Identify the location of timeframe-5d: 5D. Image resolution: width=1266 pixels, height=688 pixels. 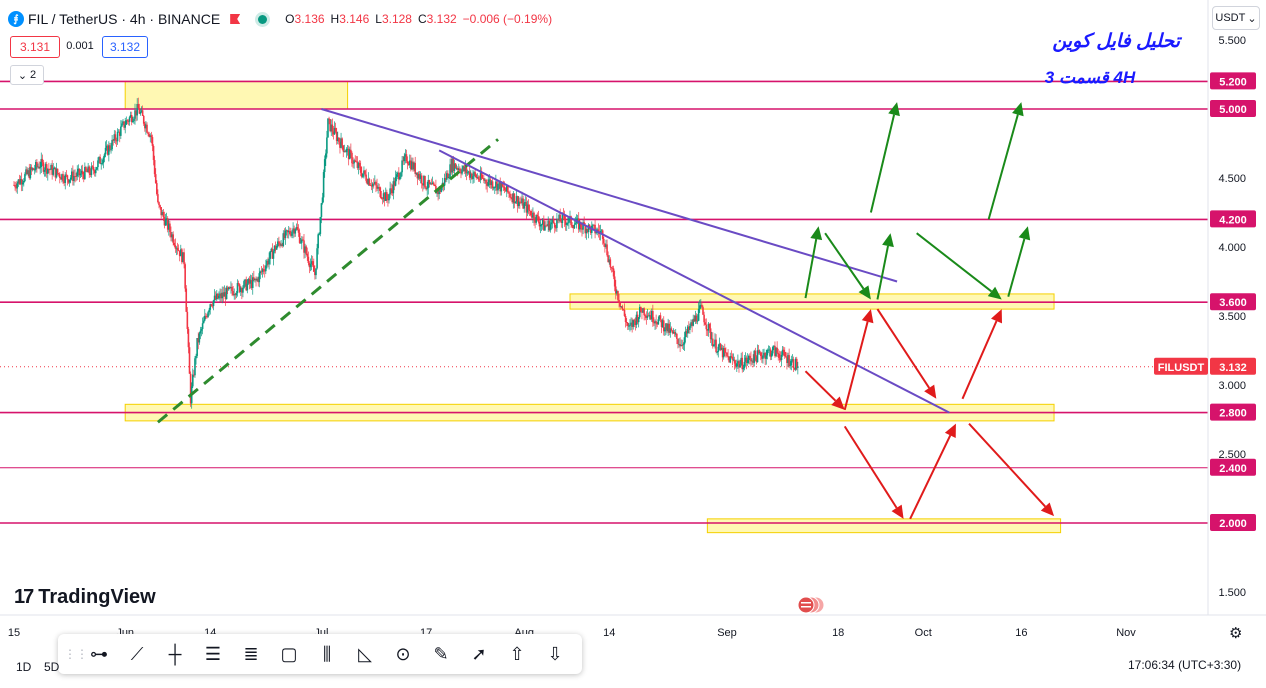
(51, 667).